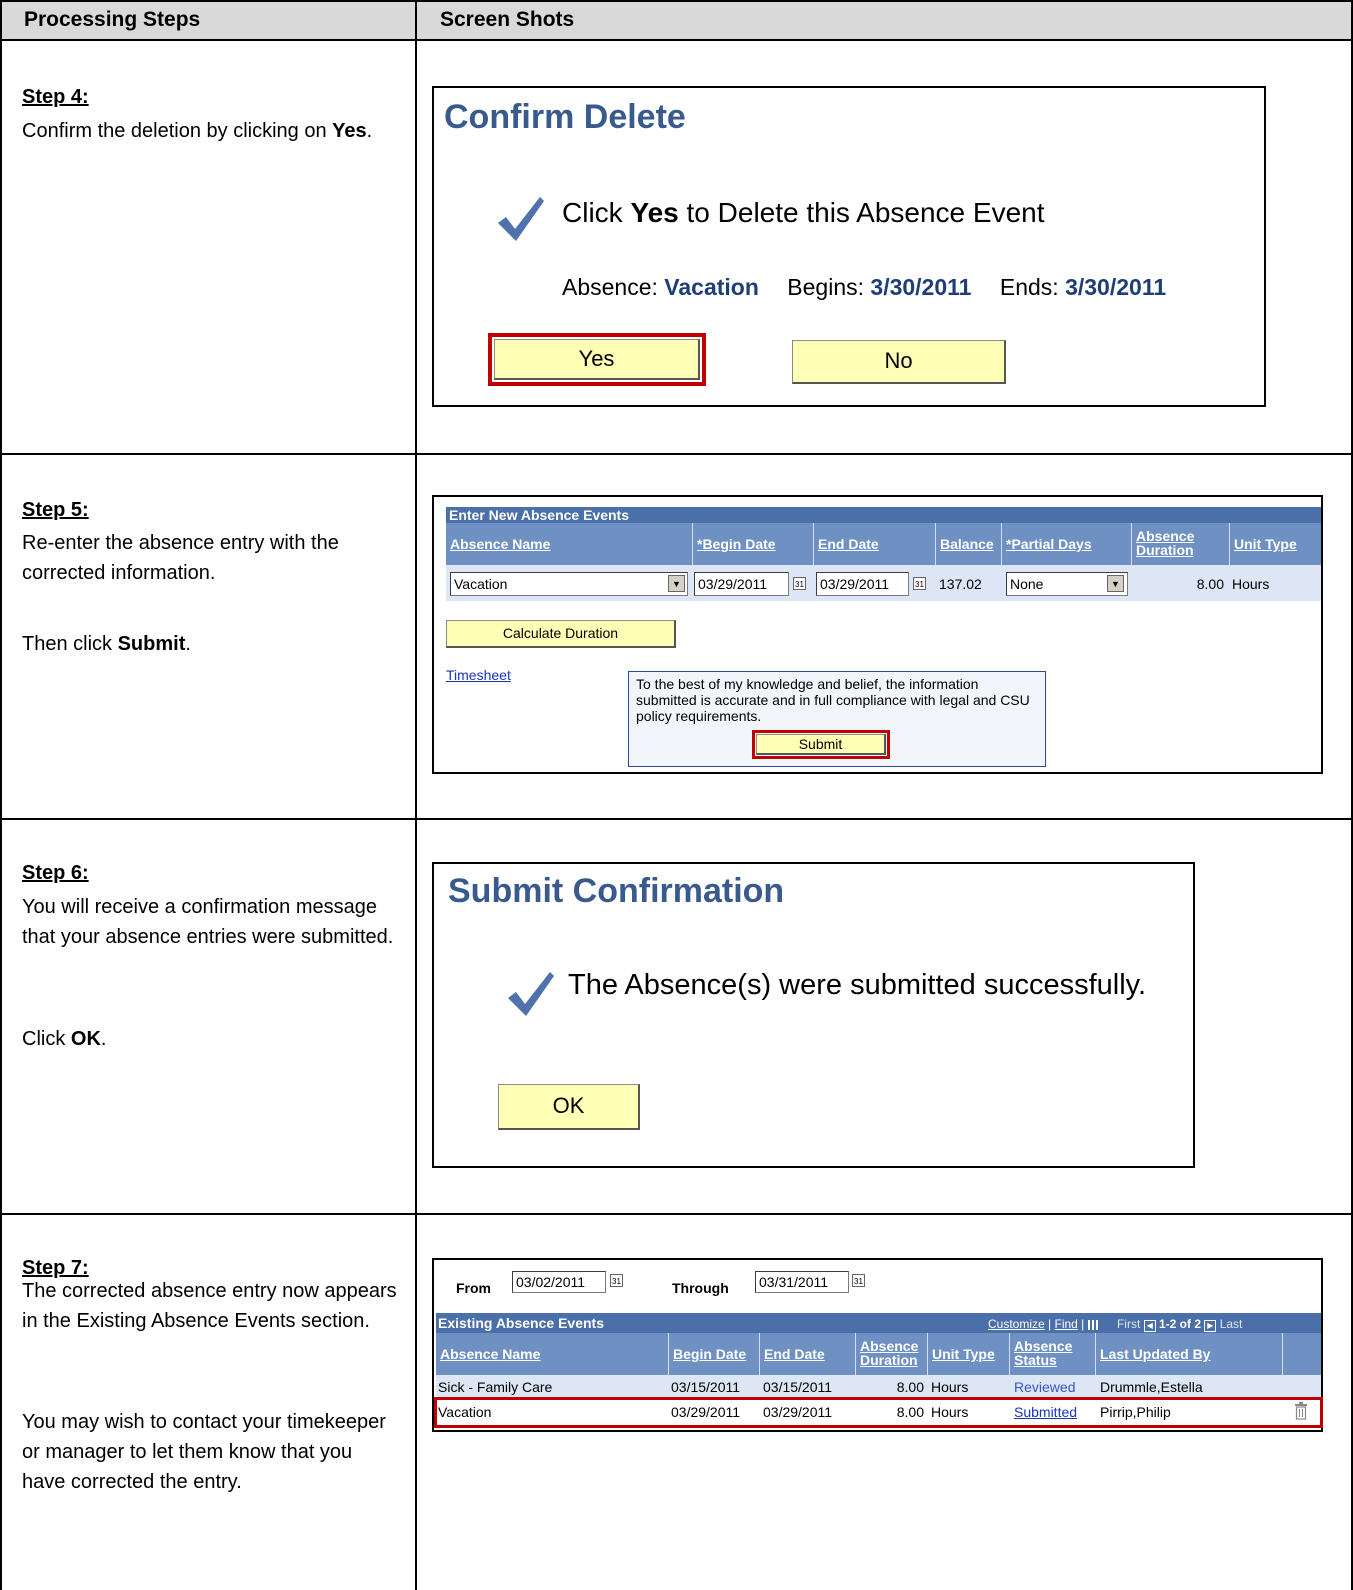  What do you see at coordinates (714, 1354) in the screenshot?
I see `col-begin-date: Begin Date` at bounding box center [714, 1354].